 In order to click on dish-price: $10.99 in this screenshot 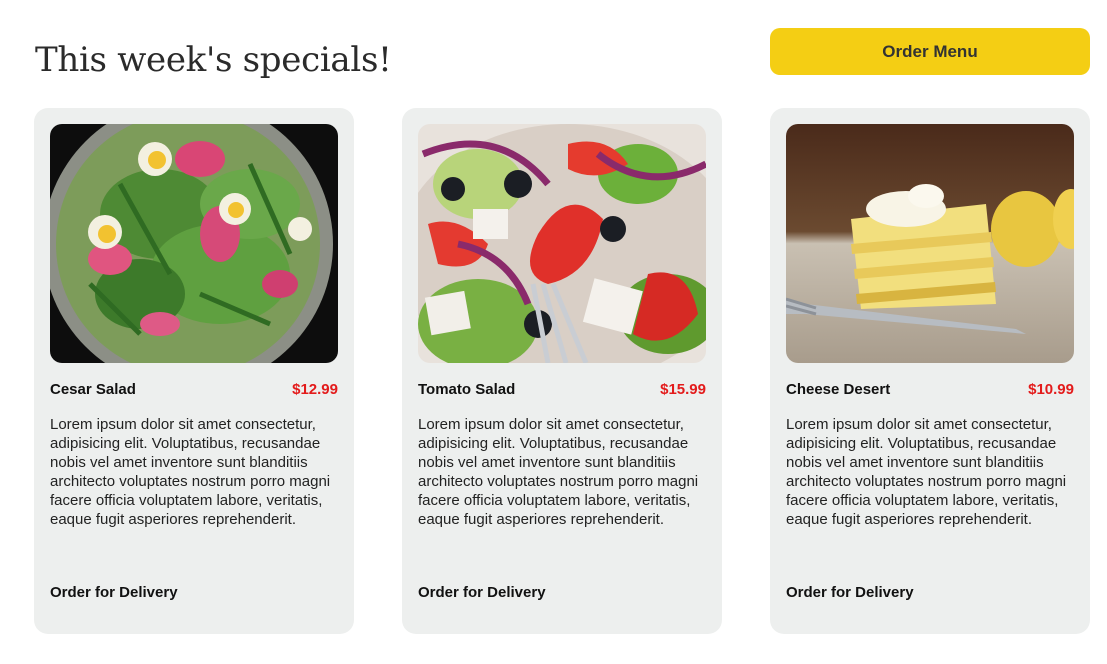, I will do `click(1051, 389)`.